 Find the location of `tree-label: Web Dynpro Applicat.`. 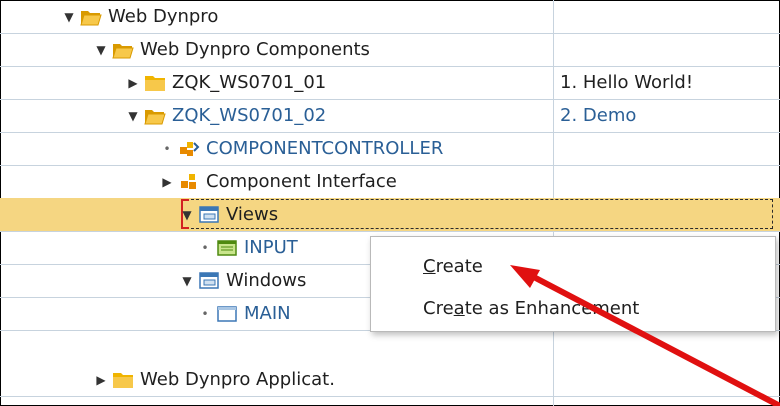

tree-label: Web Dynpro Applicat. is located at coordinates (237, 379).